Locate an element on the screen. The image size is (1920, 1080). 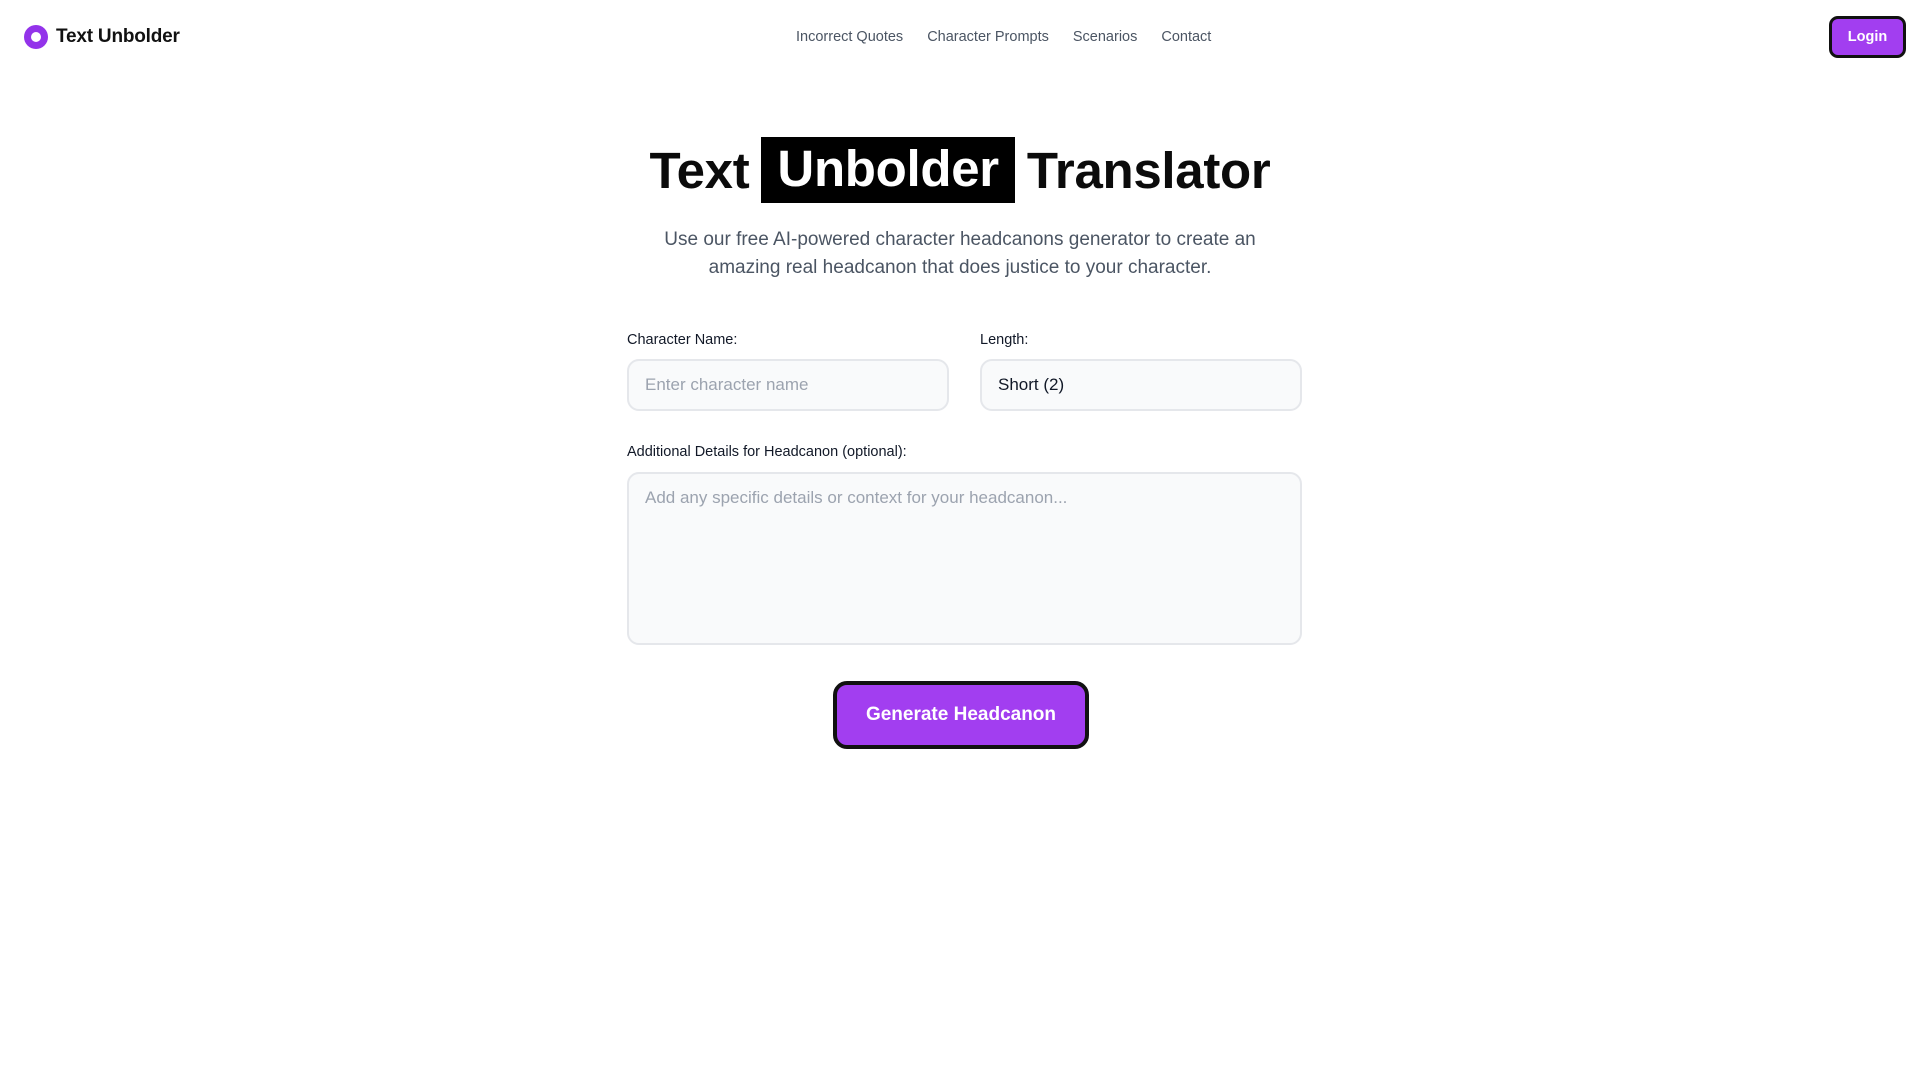
brand-home-link: Text Unbolder is located at coordinates (102, 37).